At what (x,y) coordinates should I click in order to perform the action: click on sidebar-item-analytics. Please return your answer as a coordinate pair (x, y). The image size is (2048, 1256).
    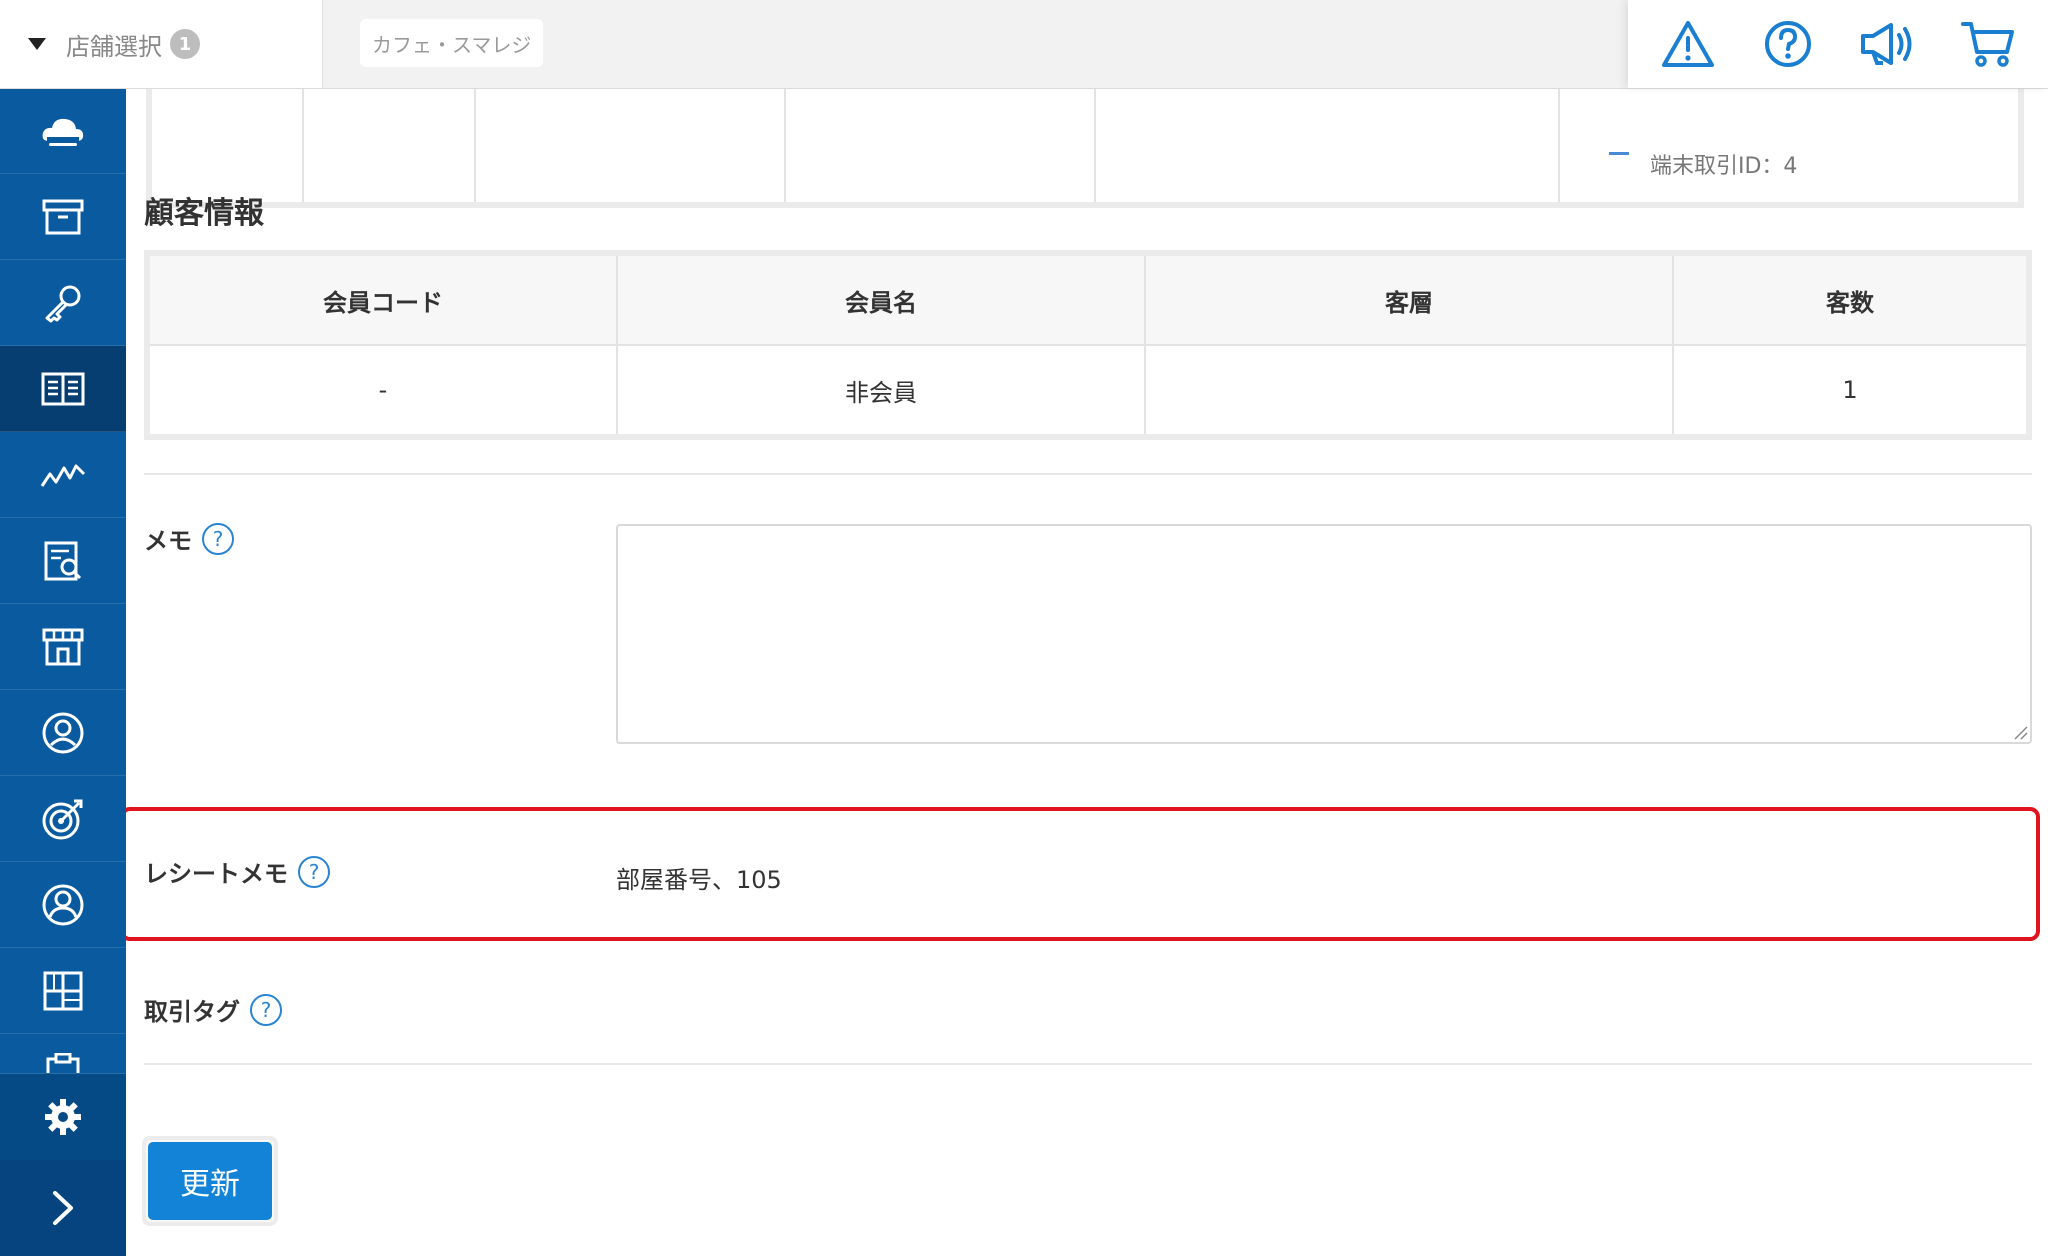
    Looking at the image, I should click on (63, 475).